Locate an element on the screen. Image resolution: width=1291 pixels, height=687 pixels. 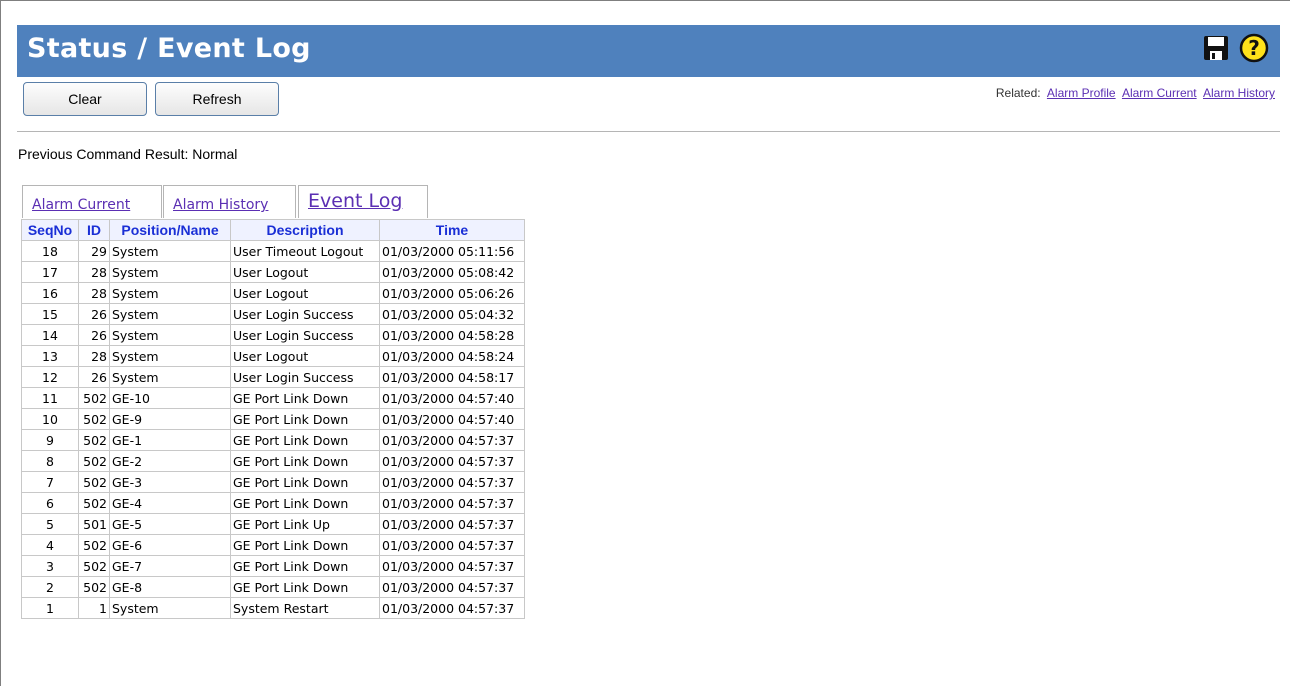
cell-seqno: 13 is located at coordinates (50, 356).